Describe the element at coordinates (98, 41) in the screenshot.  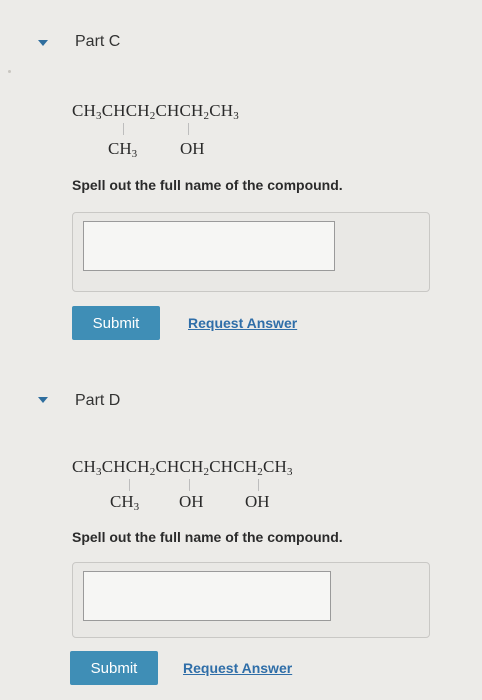
I see `part-c-title: Part C` at that location.